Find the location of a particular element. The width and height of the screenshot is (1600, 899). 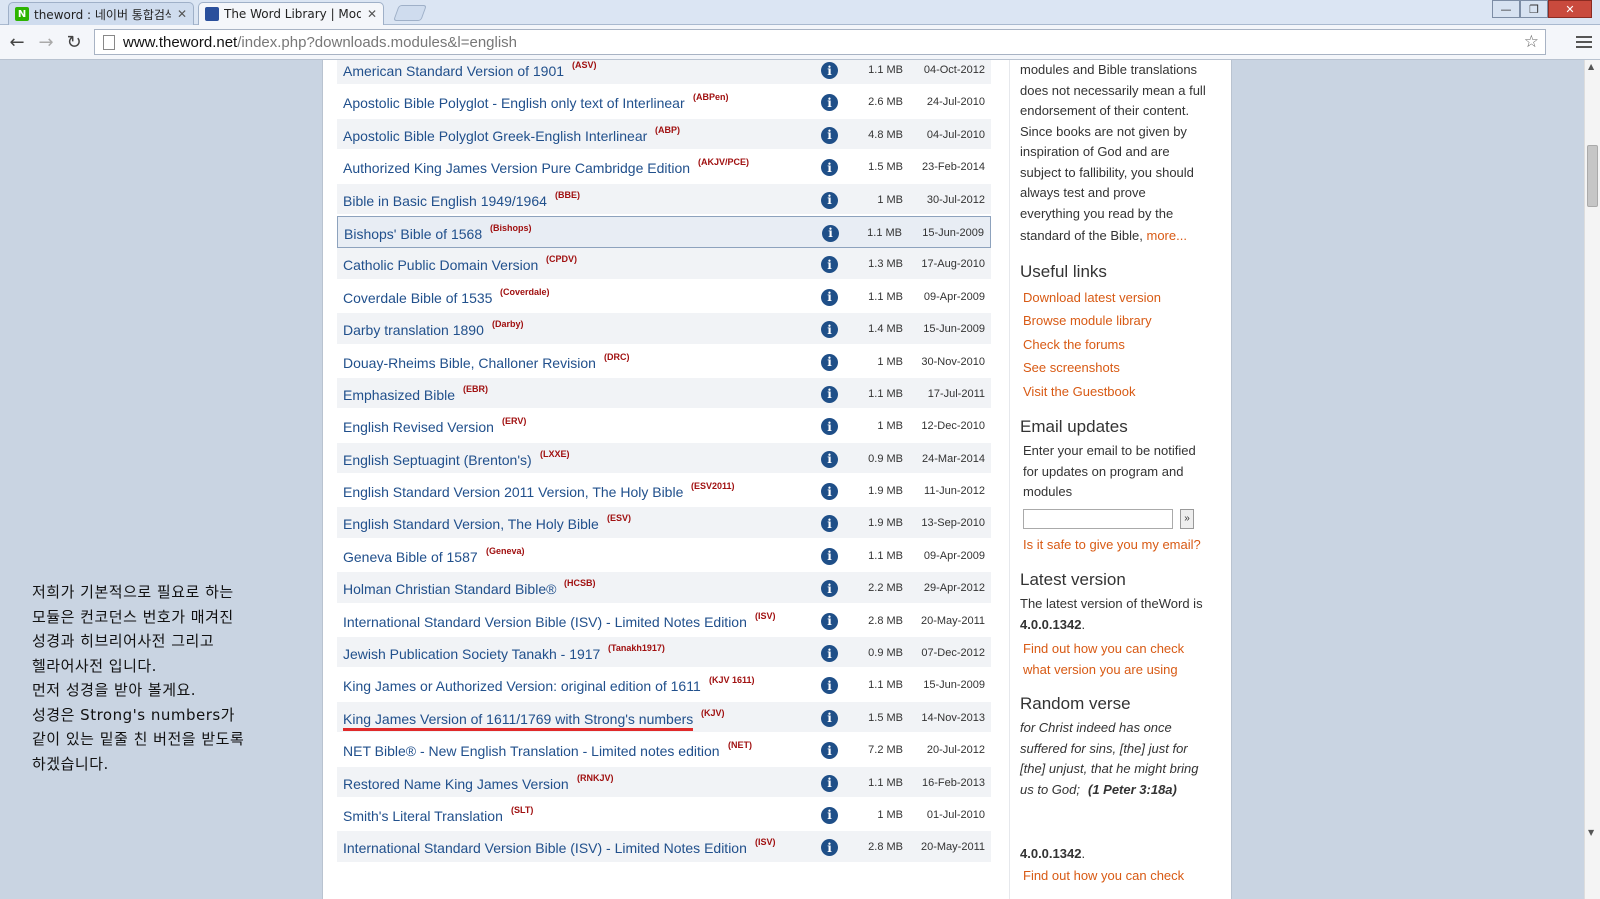

maximize-icon: ❐ is located at coordinates (1534, 9).